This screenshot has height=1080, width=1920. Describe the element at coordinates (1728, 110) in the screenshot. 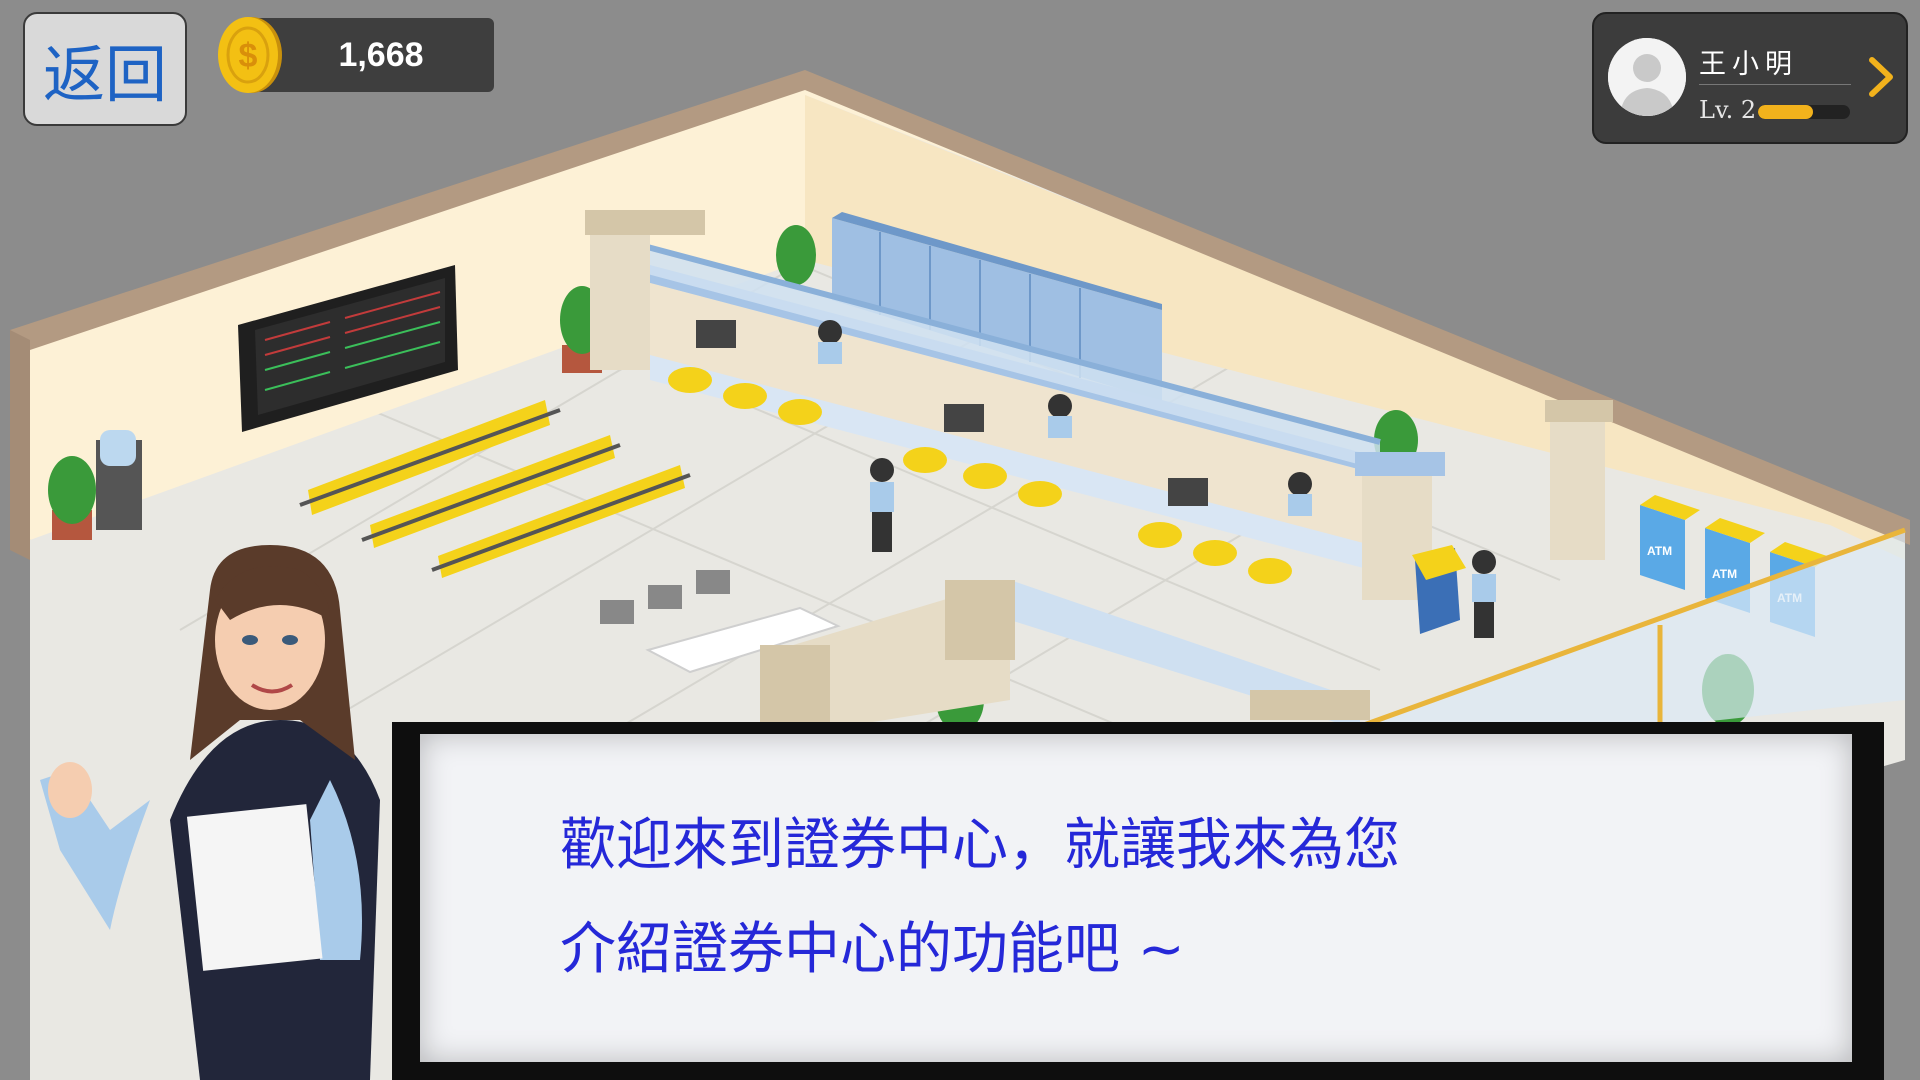

I see `player-level: Lv. 2` at that location.